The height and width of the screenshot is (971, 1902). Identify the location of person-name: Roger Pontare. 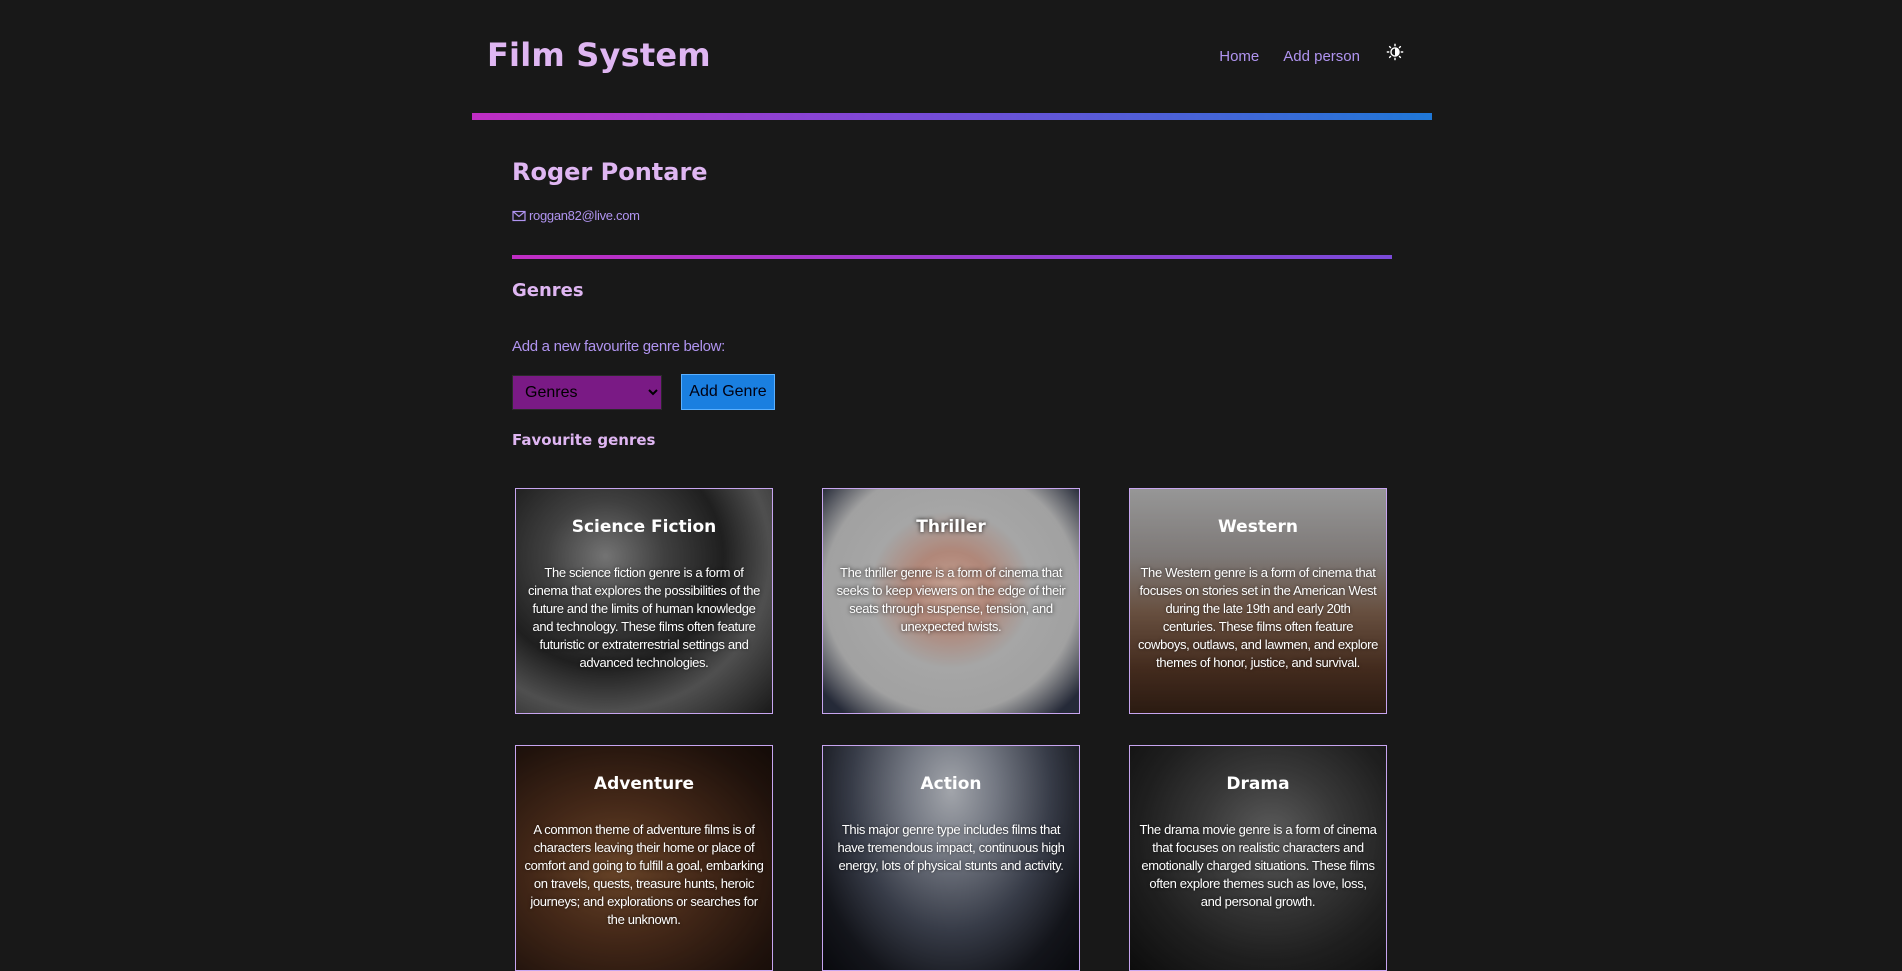
(610, 172).